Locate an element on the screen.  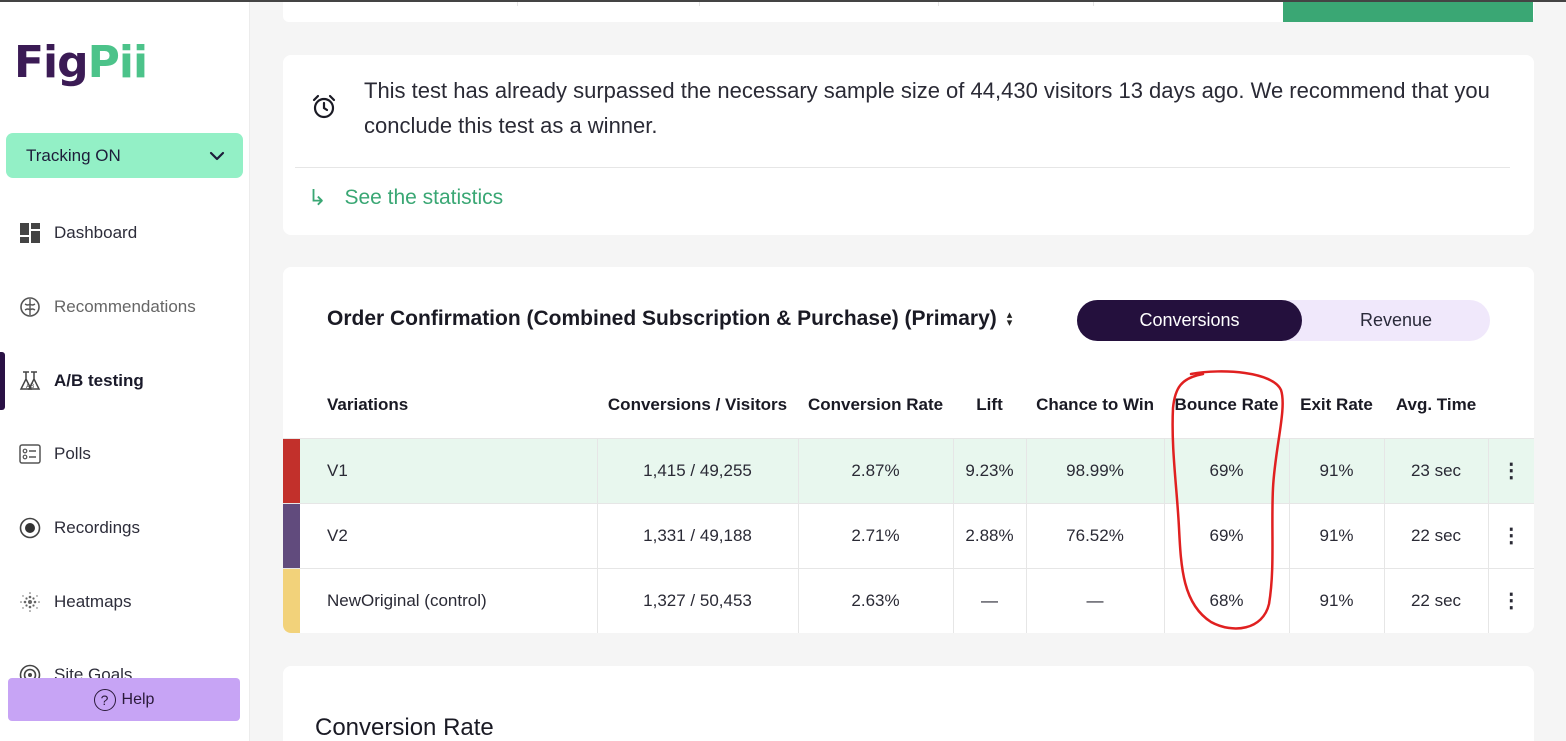
sidebar-item-ab-testing: AB A/B testing is located at coordinates (81, 381).